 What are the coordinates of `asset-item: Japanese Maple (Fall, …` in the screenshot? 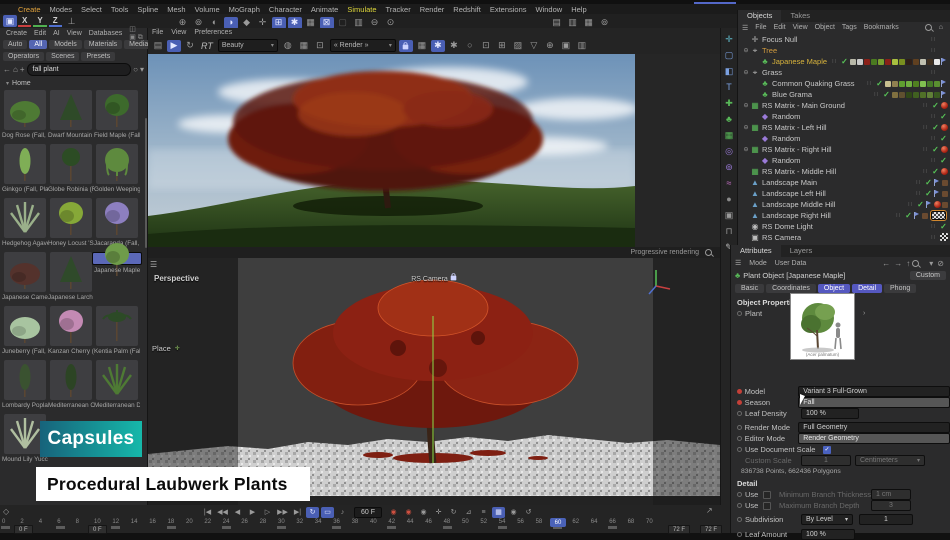 It's located at (117, 273).